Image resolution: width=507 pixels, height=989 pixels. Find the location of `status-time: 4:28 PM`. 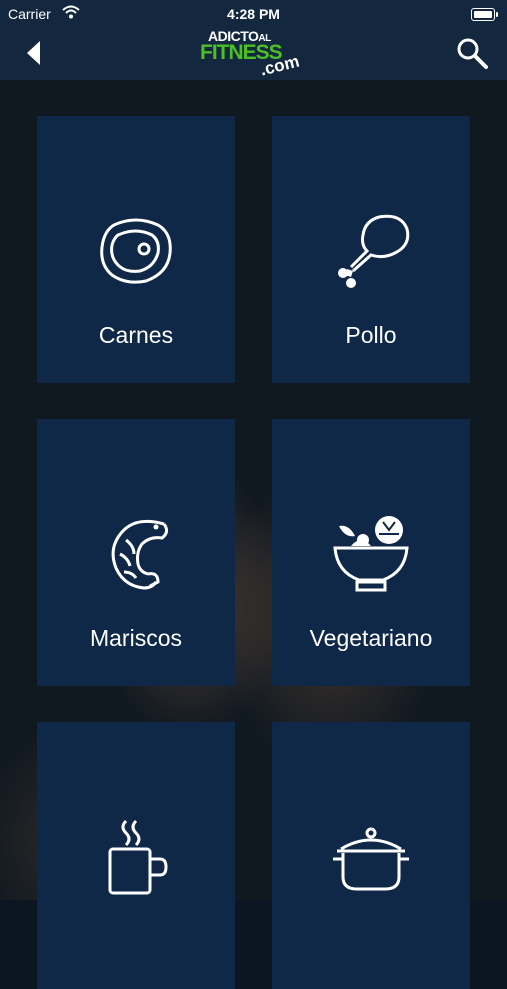

status-time: 4:28 PM is located at coordinates (253, 14).